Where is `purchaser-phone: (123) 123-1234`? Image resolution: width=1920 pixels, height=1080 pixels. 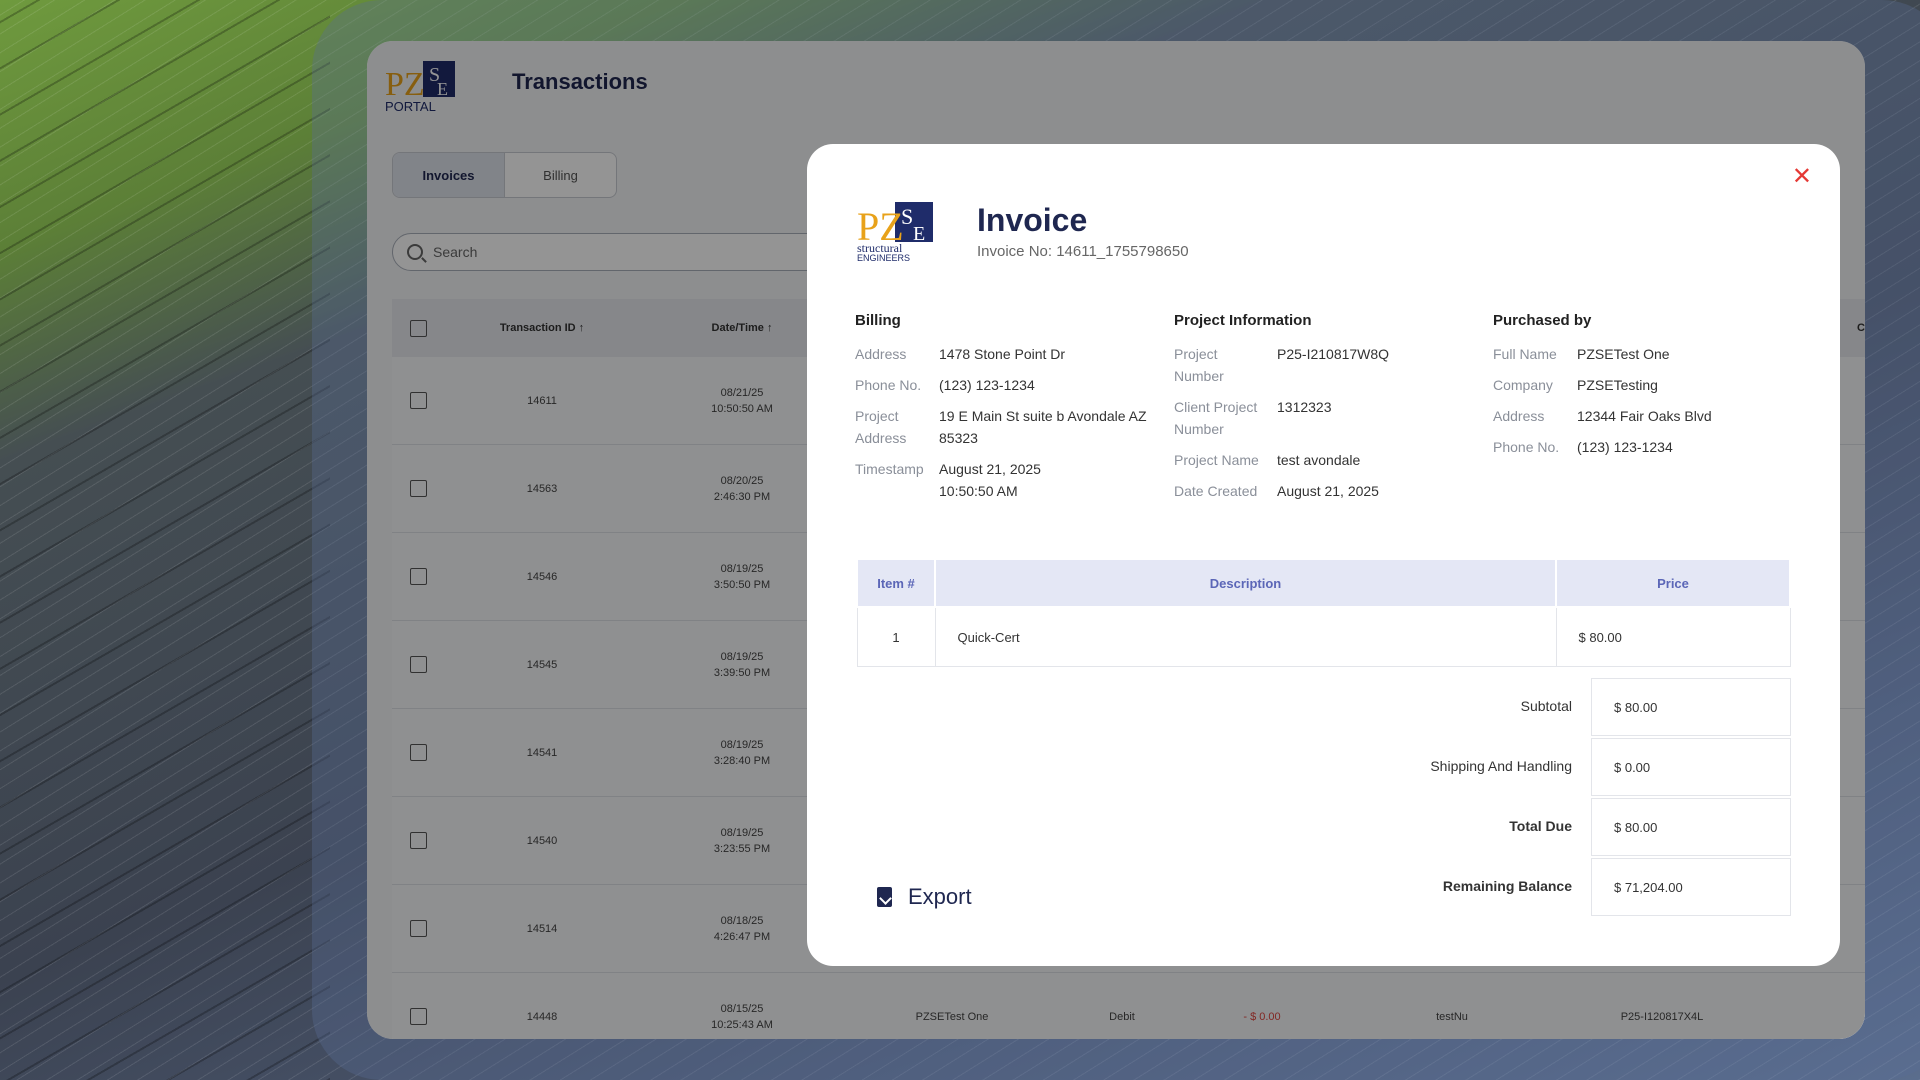
purchaser-phone: (123) 123-1234 is located at coordinates (1625, 447).